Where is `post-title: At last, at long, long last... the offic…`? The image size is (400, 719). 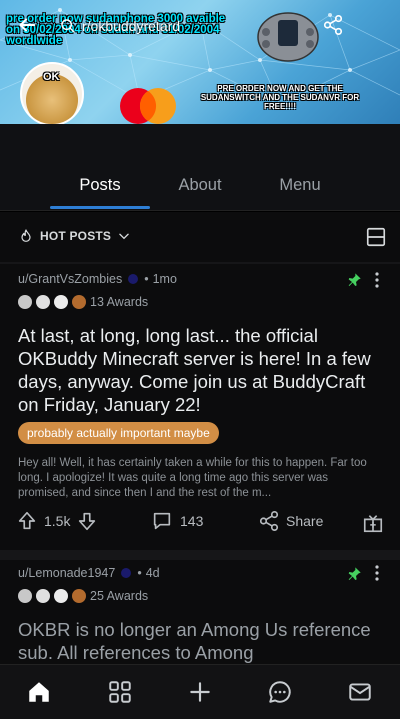
post-title: At last, at long, long last... the offic… is located at coordinates (198, 370).